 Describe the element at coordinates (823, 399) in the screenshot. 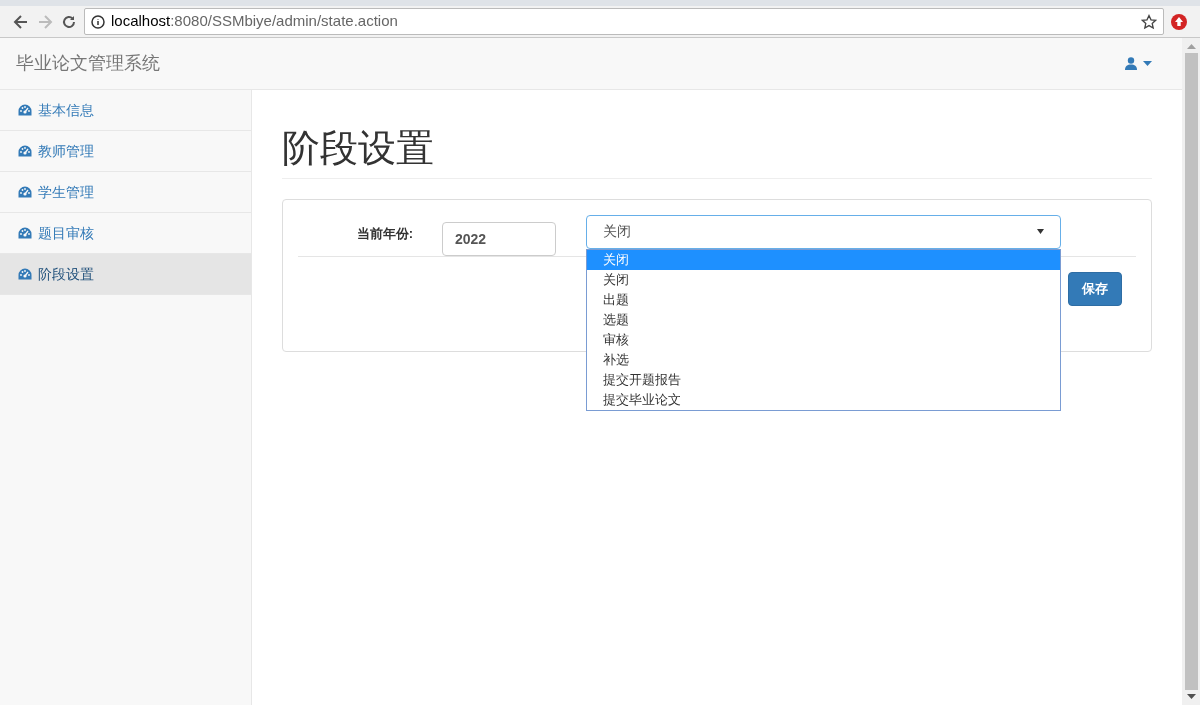

I see `dropdown-option: 提交毕业论文` at that location.